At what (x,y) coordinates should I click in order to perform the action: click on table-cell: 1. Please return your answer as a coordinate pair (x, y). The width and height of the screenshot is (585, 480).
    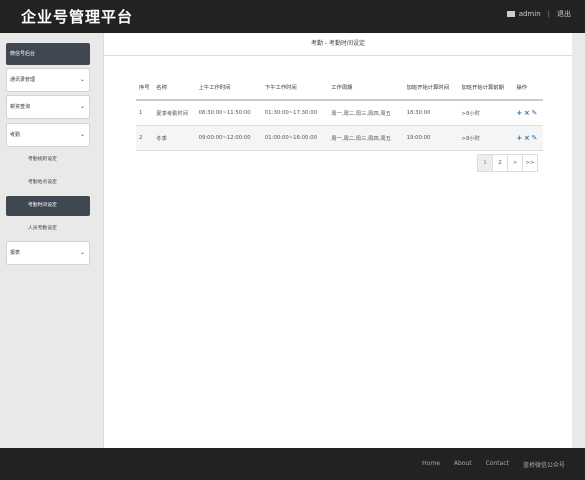
    Looking at the image, I should click on (145, 113).